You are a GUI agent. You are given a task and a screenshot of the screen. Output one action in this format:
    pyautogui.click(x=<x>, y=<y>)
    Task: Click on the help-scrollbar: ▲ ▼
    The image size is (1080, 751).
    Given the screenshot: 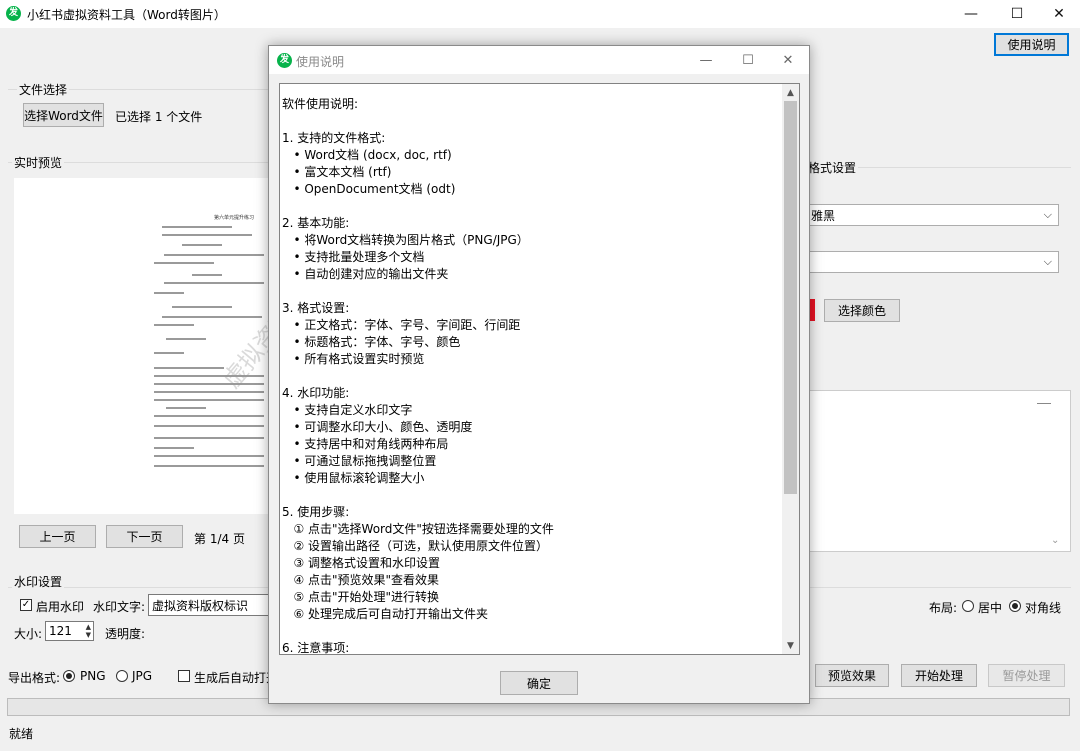 What is the action you would take?
    pyautogui.click(x=790, y=369)
    